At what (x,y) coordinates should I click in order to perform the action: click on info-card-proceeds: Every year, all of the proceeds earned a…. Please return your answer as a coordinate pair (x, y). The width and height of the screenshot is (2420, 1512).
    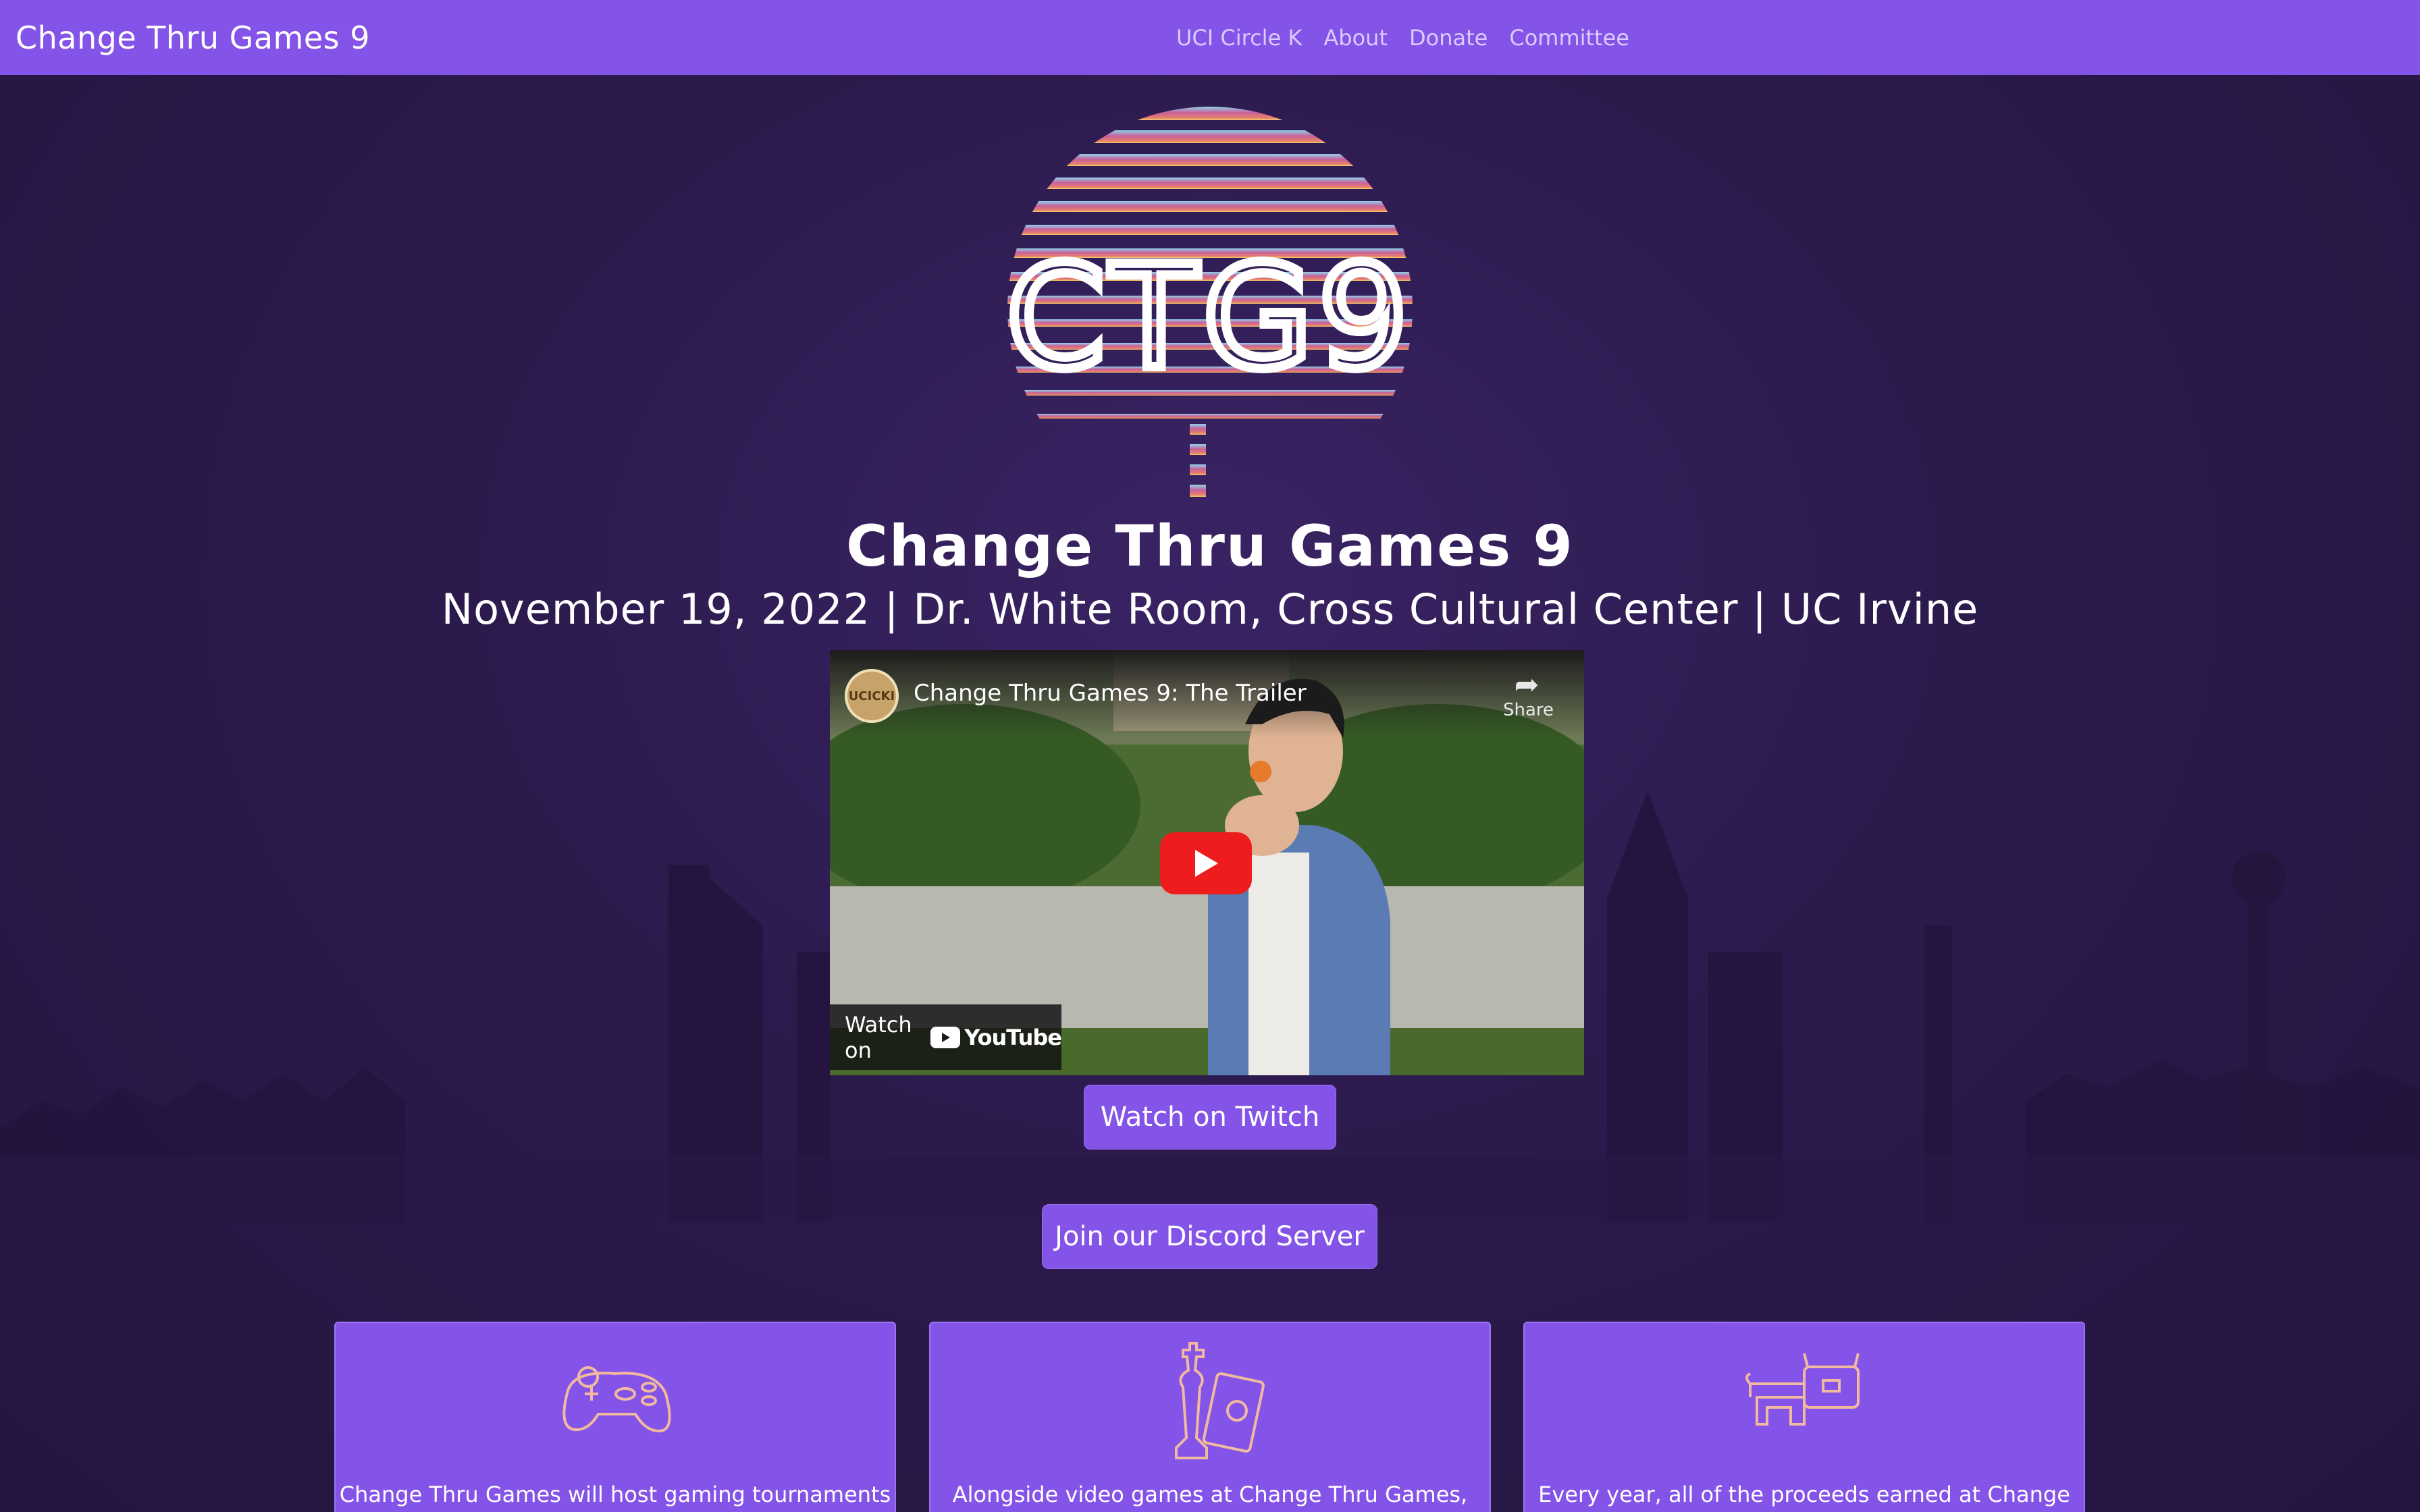
    Looking at the image, I should click on (1804, 1417).